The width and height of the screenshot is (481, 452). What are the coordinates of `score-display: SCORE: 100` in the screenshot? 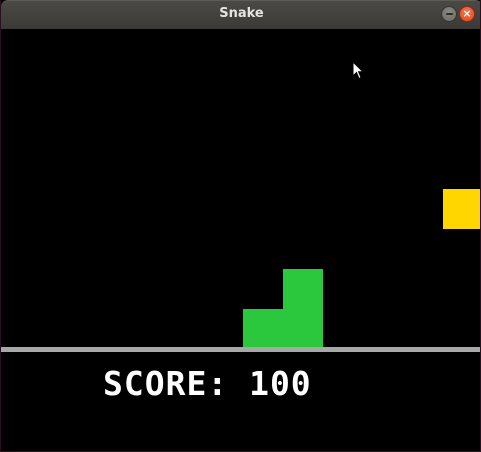 It's located at (207, 383).